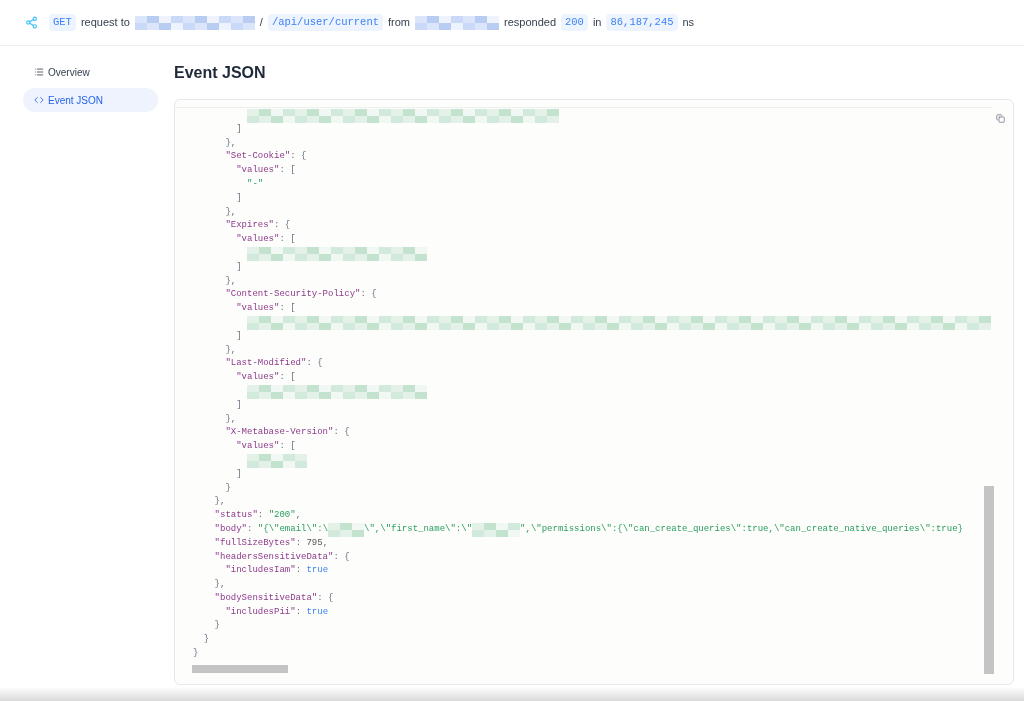 This screenshot has height=701, width=1024. What do you see at coordinates (399, 23) in the screenshot?
I see `header-text: from` at bounding box center [399, 23].